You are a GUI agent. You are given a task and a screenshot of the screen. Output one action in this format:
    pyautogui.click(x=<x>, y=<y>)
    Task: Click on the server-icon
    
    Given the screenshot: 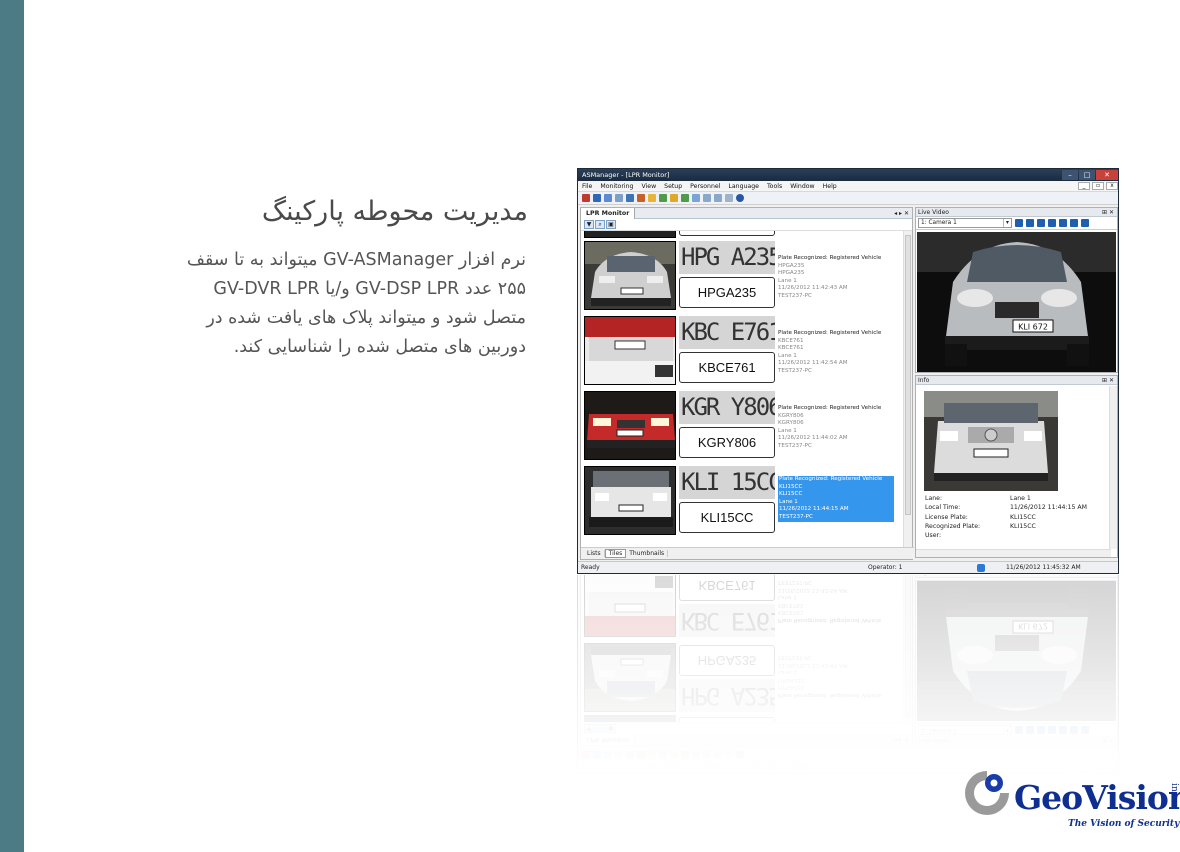 What is the action you would take?
    pyautogui.click(x=630, y=198)
    